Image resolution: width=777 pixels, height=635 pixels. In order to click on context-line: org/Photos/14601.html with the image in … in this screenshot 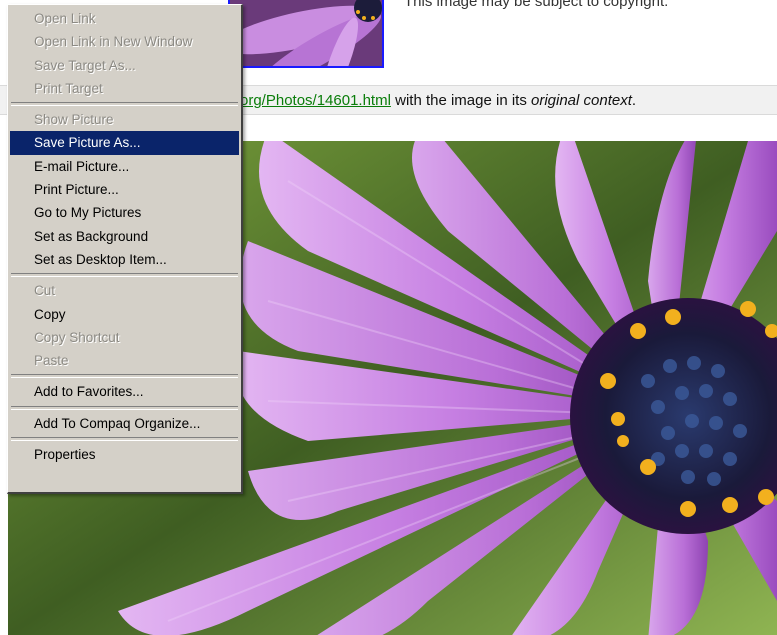, I will do `click(438, 100)`.